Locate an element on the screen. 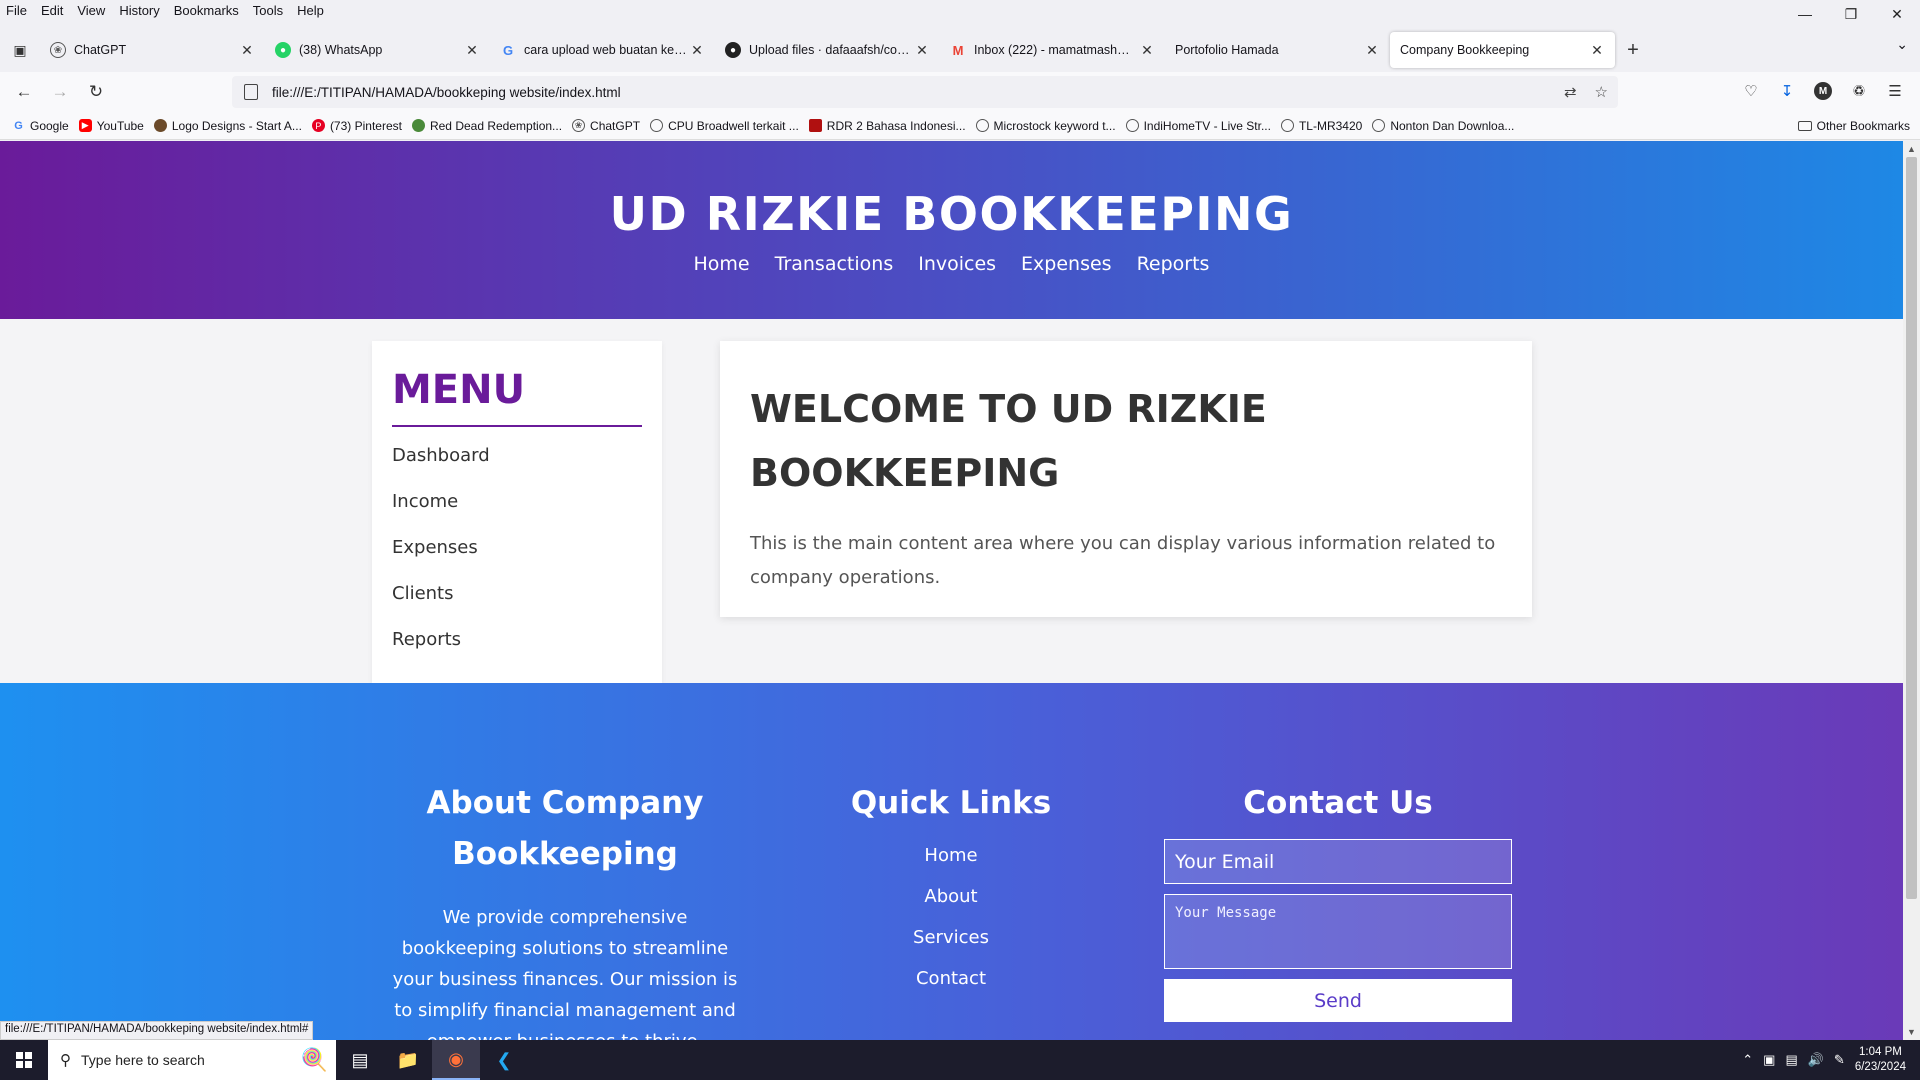  list-all-tabs-icon: ⌄ is located at coordinates (1902, 44).